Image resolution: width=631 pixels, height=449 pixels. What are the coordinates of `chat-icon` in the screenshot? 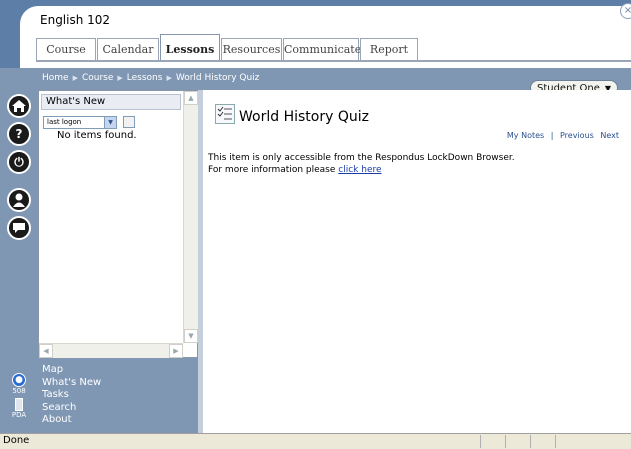 It's located at (19, 228).